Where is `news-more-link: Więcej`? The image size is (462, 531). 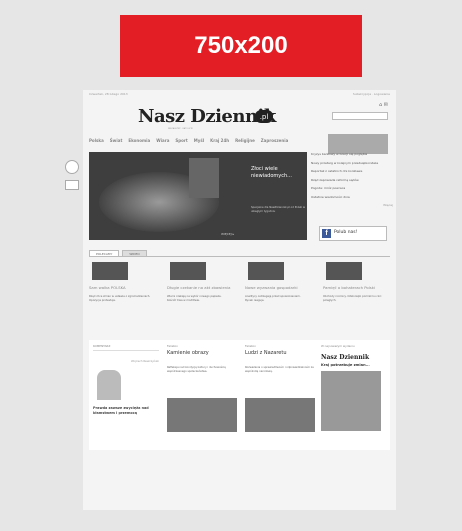 news-more-link: Więcej is located at coordinates (352, 205).